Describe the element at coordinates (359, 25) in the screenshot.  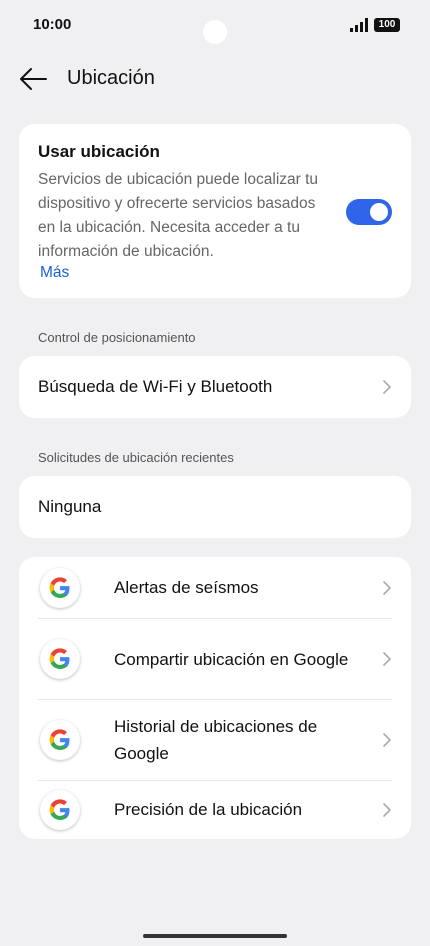
I see `signal-icon` at that location.